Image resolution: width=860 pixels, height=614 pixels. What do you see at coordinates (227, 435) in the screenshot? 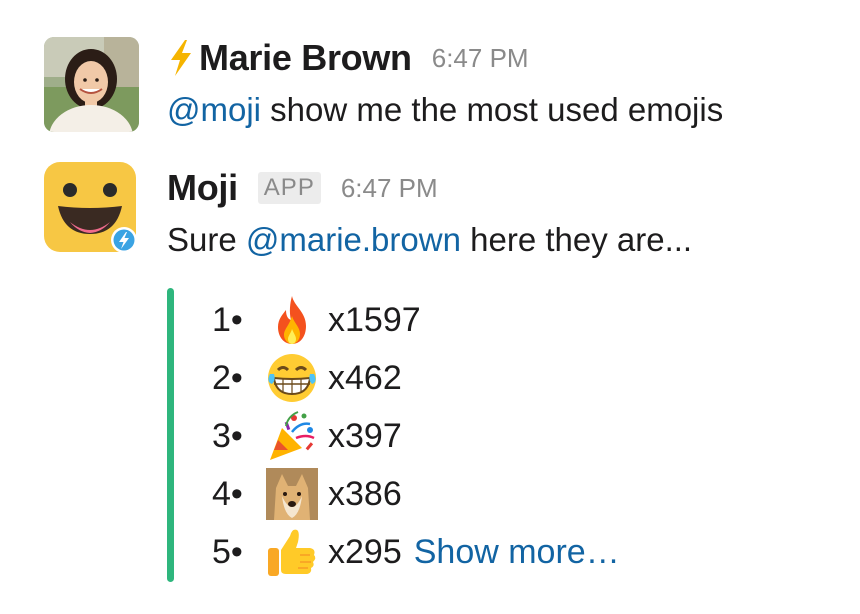
I see `rank-number: 3•` at bounding box center [227, 435].